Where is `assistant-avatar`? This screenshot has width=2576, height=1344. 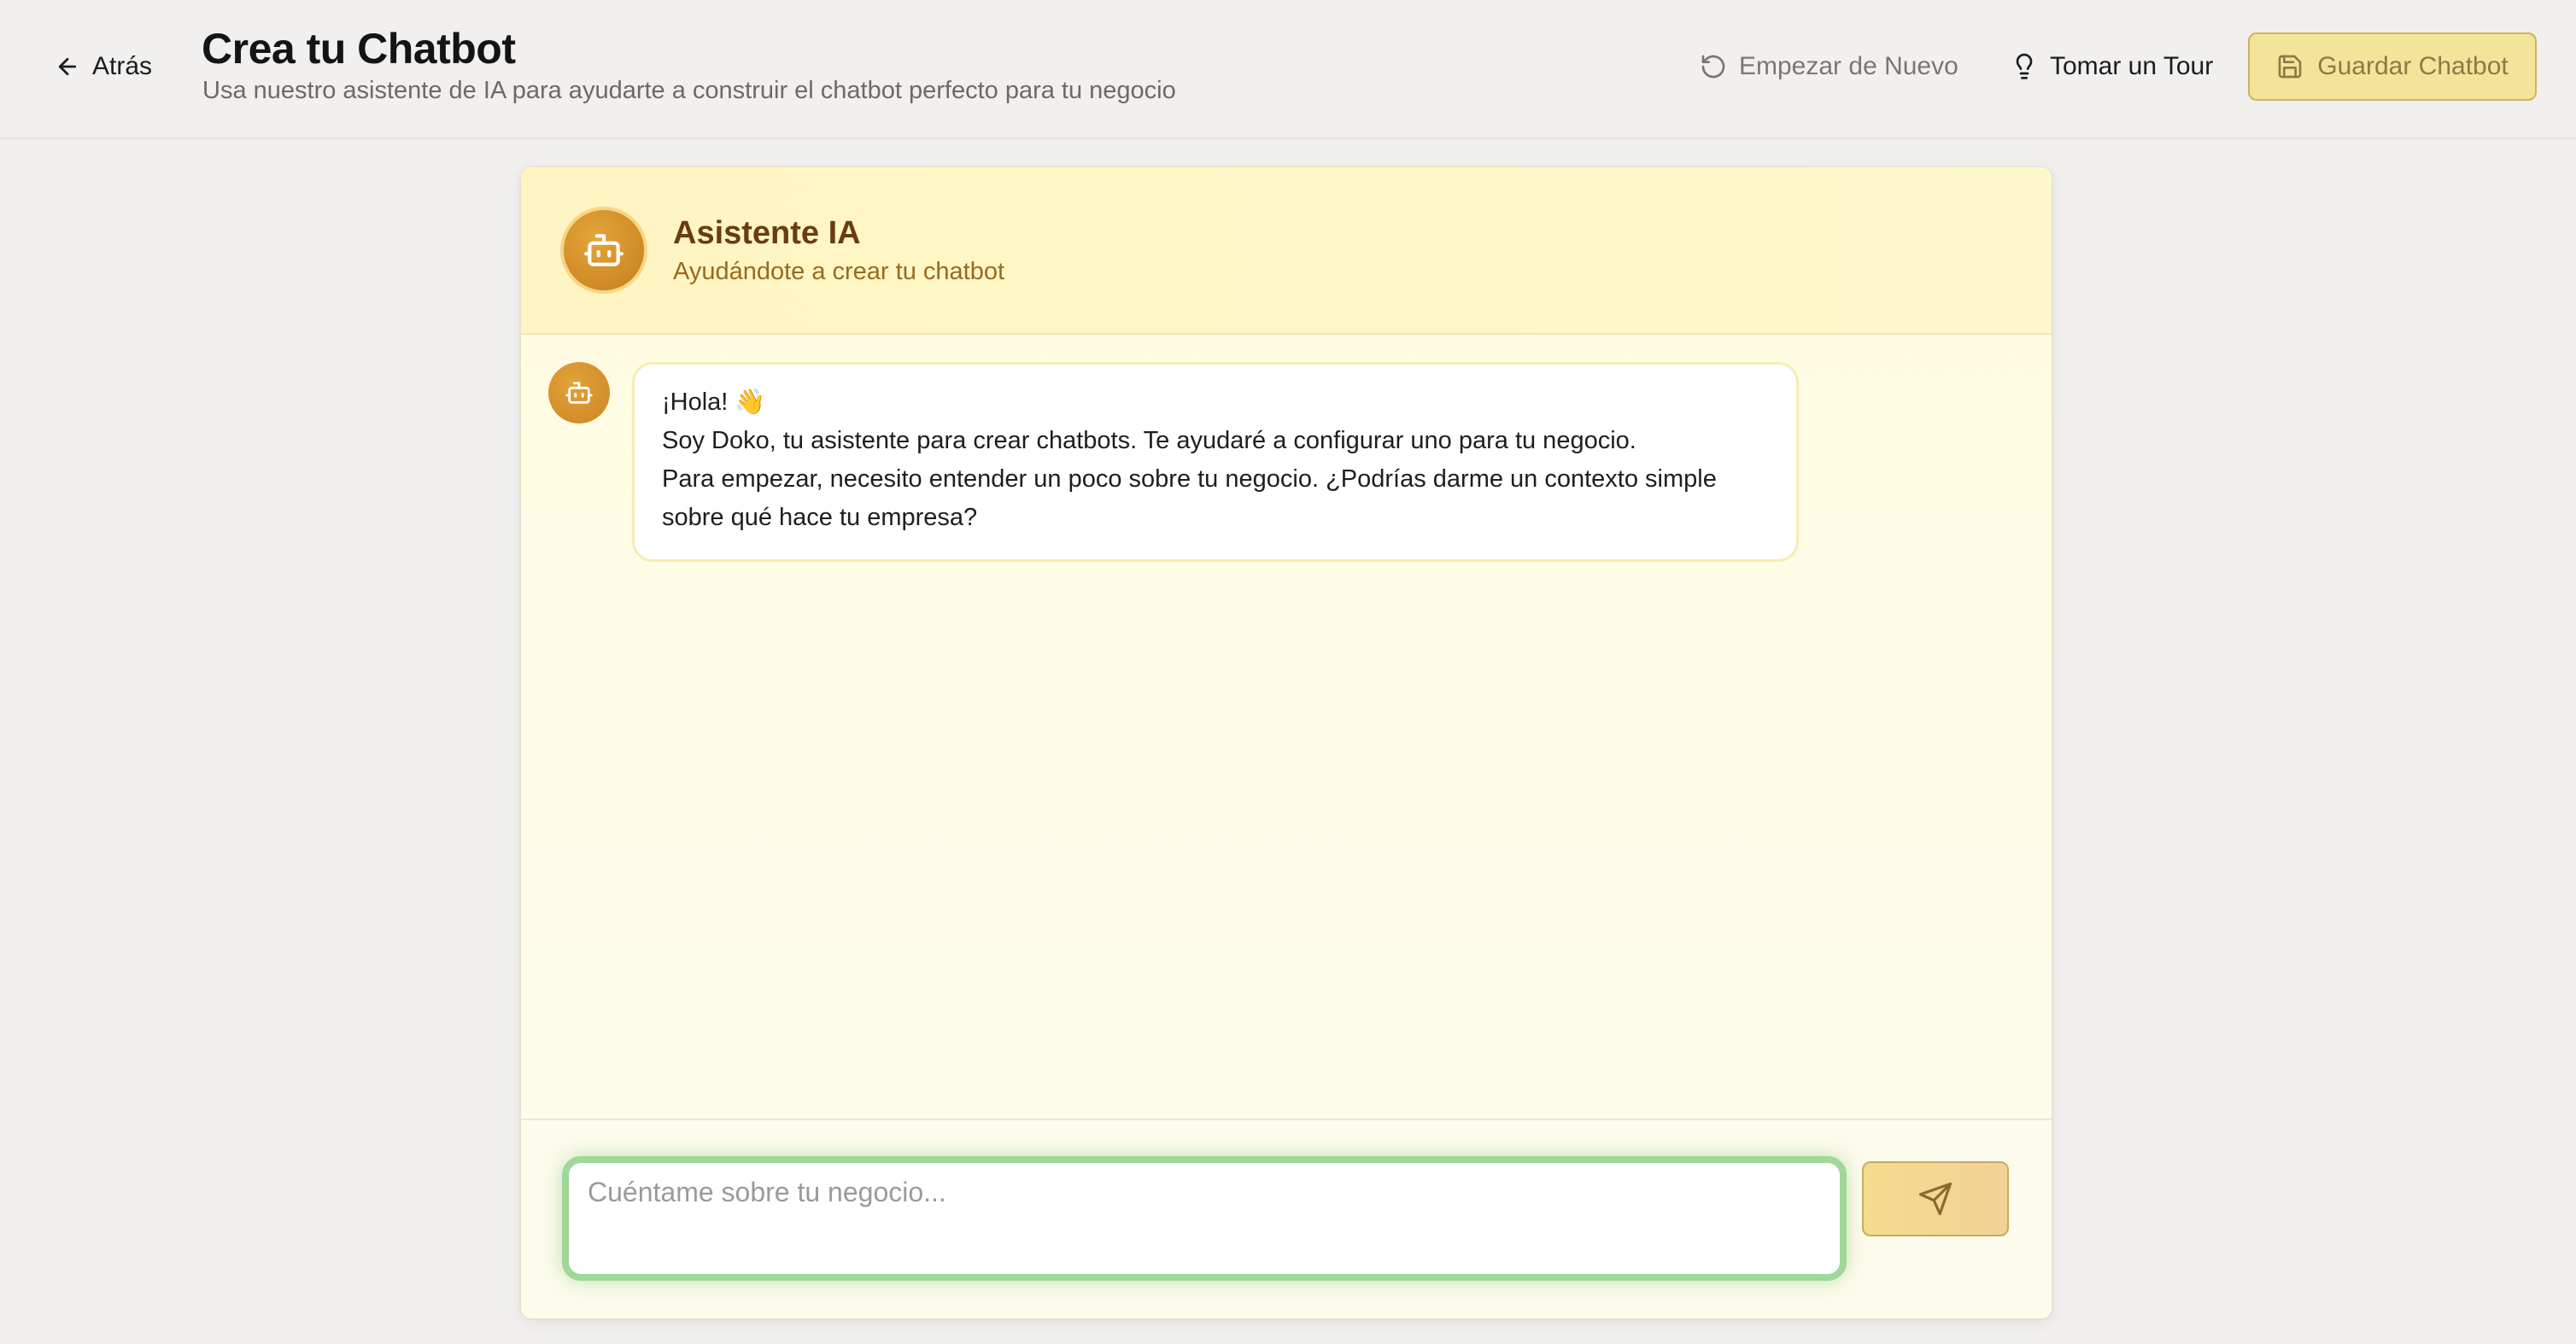
assistant-avatar is located at coordinates (603, 250).